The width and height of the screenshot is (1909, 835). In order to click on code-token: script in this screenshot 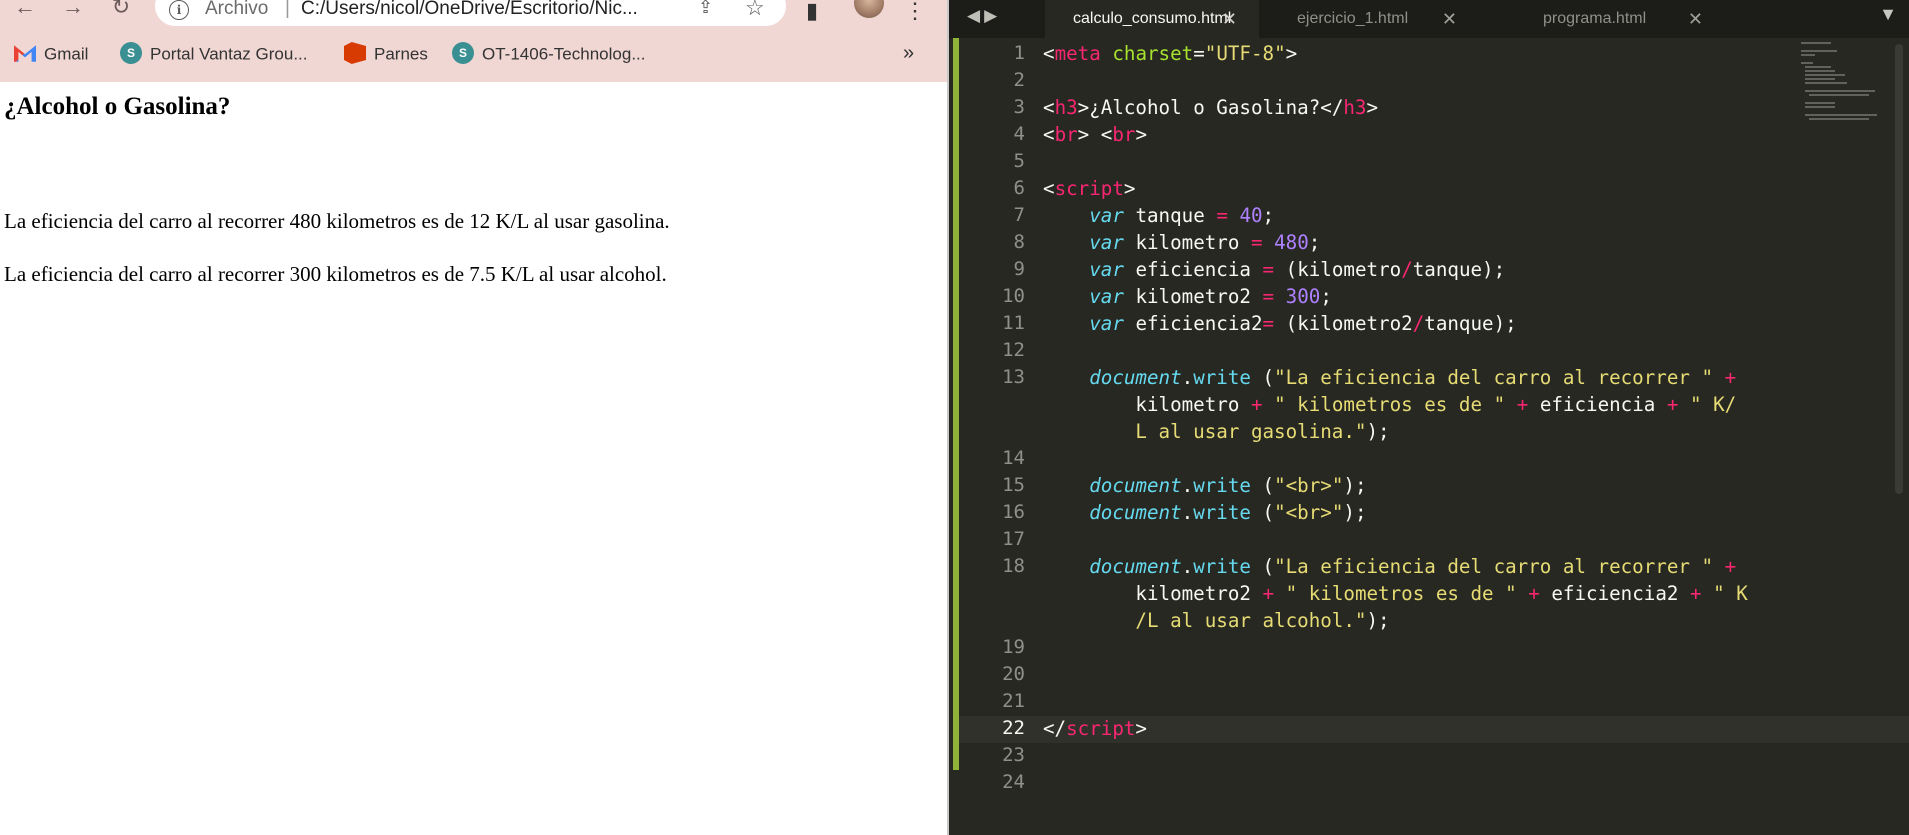, I will do `click(1089, 188)`.